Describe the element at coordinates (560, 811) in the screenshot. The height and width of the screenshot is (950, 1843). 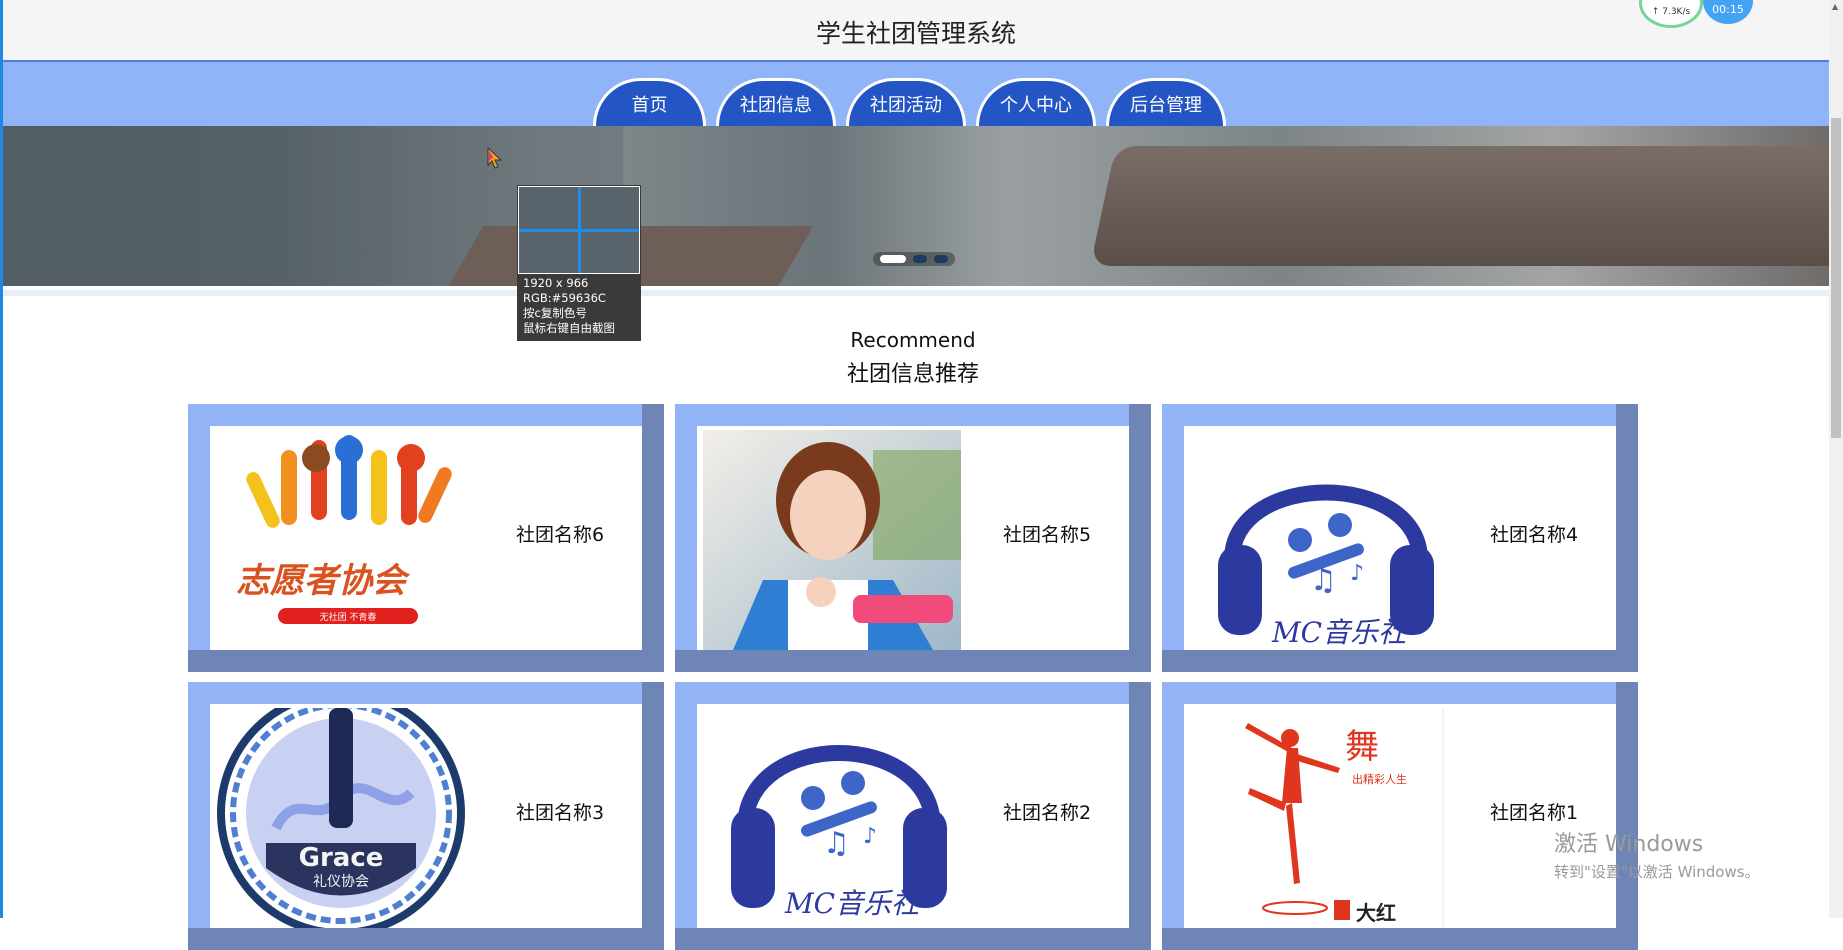
I see `club-name: 社团名称3` at that location.